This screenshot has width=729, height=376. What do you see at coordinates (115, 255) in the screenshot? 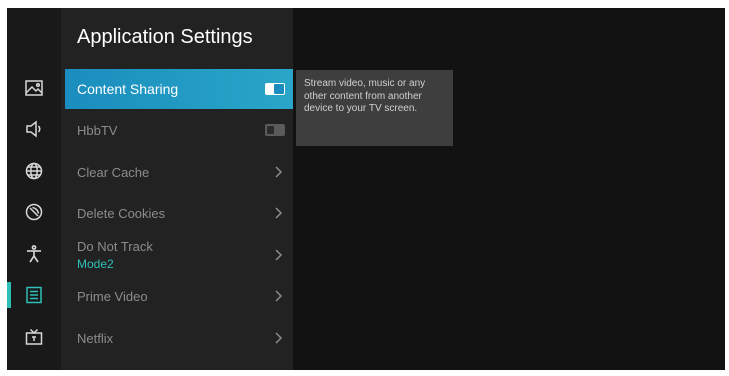
I see `menu-item-texts: Do Not Track Mode2` at bounding box center [115, 255].